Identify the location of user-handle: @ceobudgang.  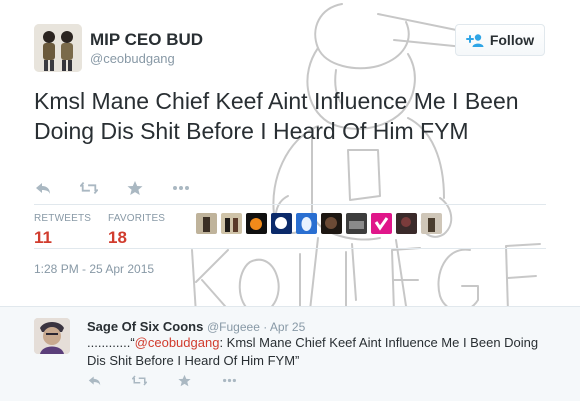
(132, 58).